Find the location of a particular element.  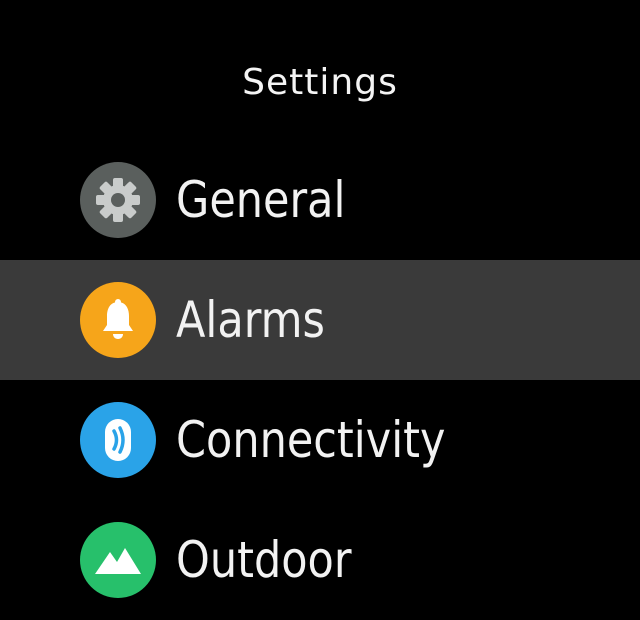

menu-item-label: Connectivity is located at coordinates (311, 440).